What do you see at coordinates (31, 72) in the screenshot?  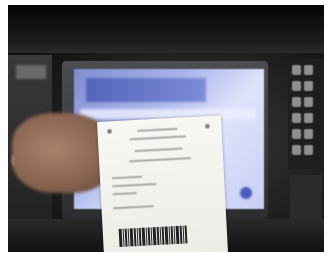 I see `side-label` at bounding box center [31, 72].